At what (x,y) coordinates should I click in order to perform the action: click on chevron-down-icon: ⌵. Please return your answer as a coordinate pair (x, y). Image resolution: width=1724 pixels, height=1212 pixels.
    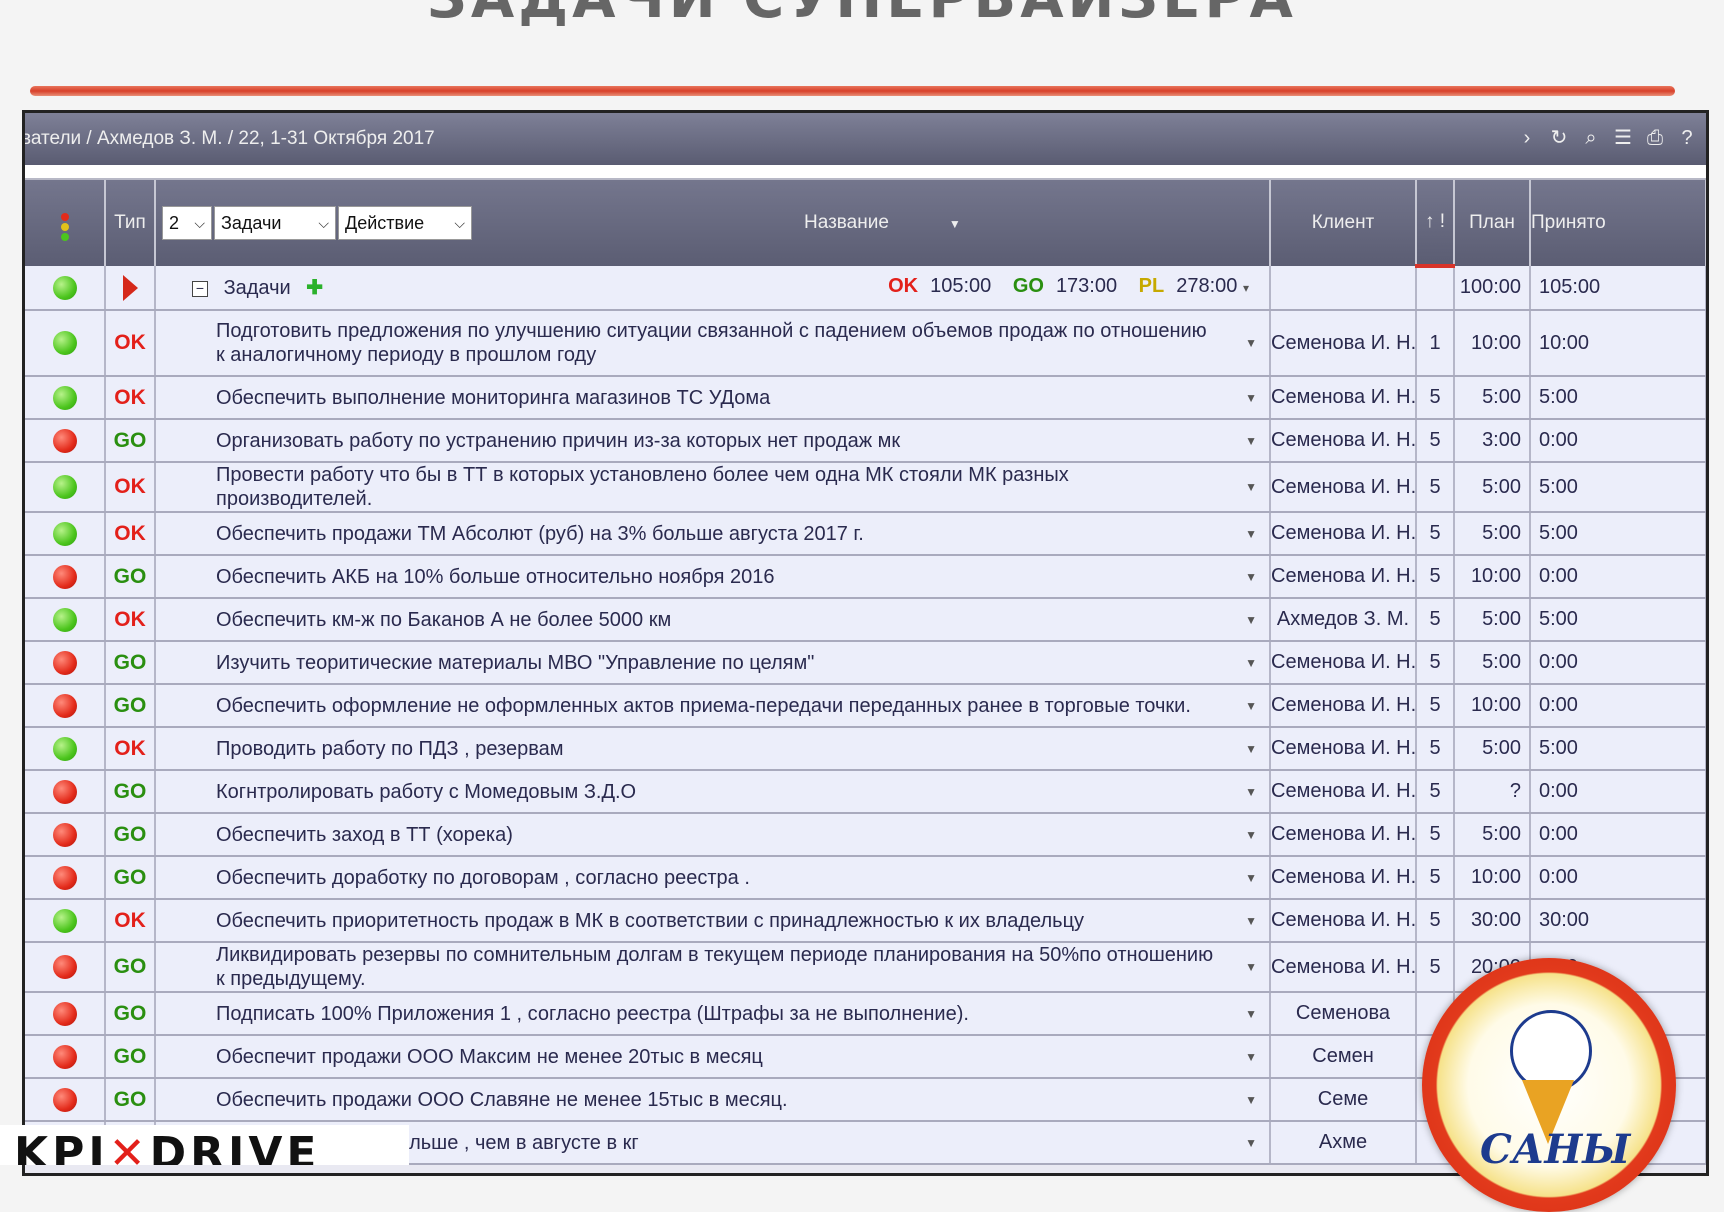
    Looking at the image, I should click on (323, 222).